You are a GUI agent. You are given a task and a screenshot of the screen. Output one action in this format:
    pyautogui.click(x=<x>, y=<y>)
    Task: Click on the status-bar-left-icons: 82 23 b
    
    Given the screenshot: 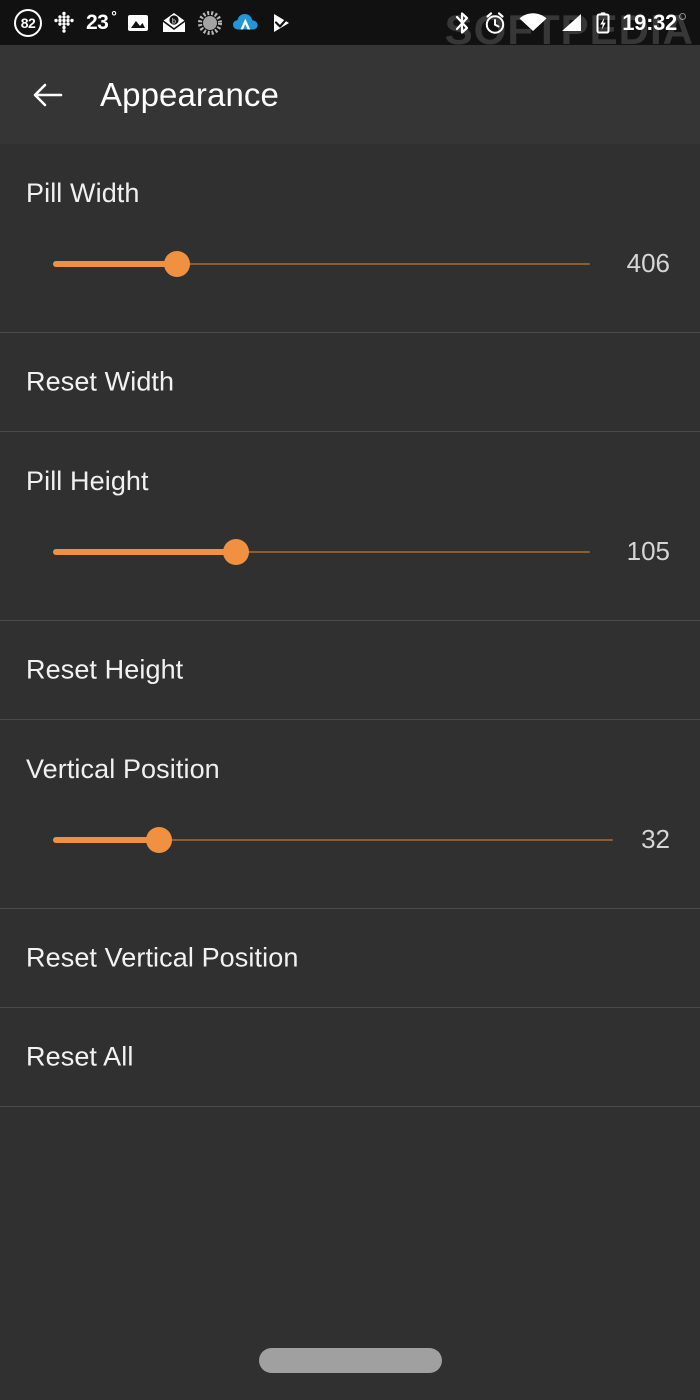 What is the action you would take?
    pyautogui.click(x=154, y=22)
    